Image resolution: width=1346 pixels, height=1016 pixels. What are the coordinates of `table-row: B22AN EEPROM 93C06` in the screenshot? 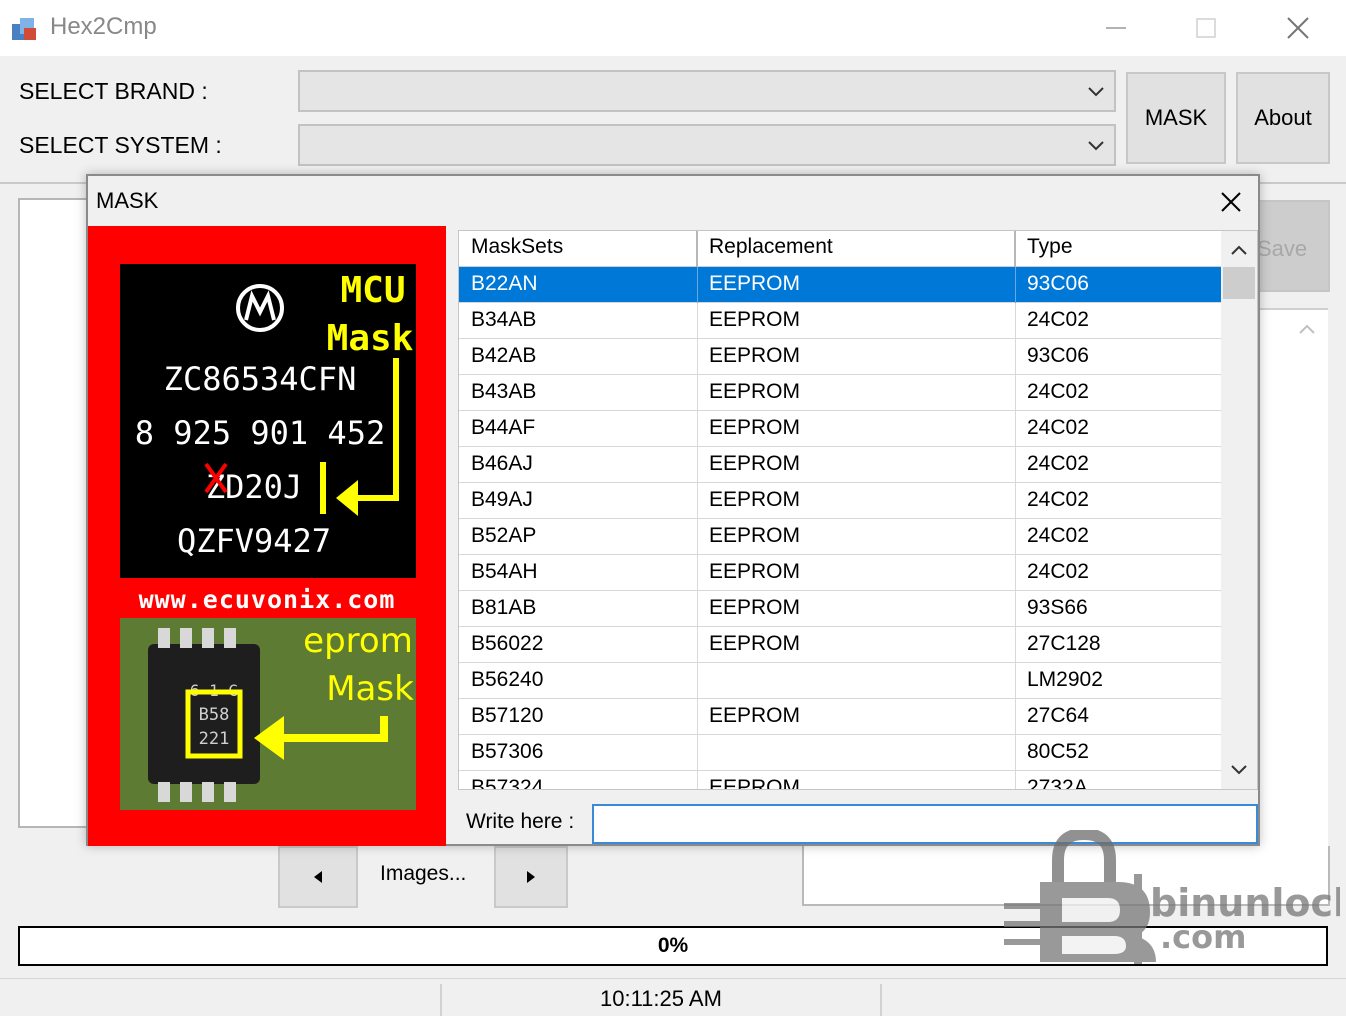 It's located at (840, 285).